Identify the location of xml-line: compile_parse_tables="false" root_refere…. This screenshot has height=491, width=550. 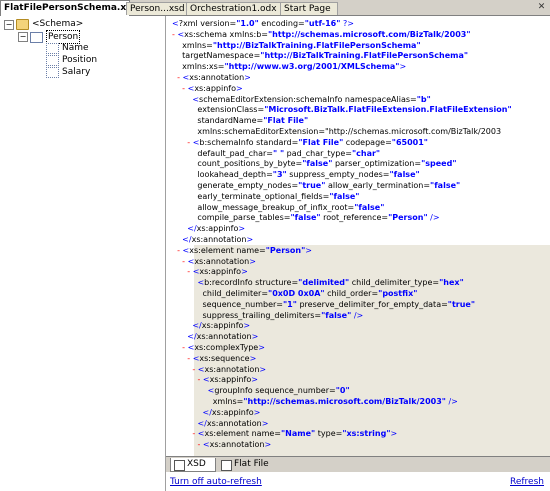
(306, 218).